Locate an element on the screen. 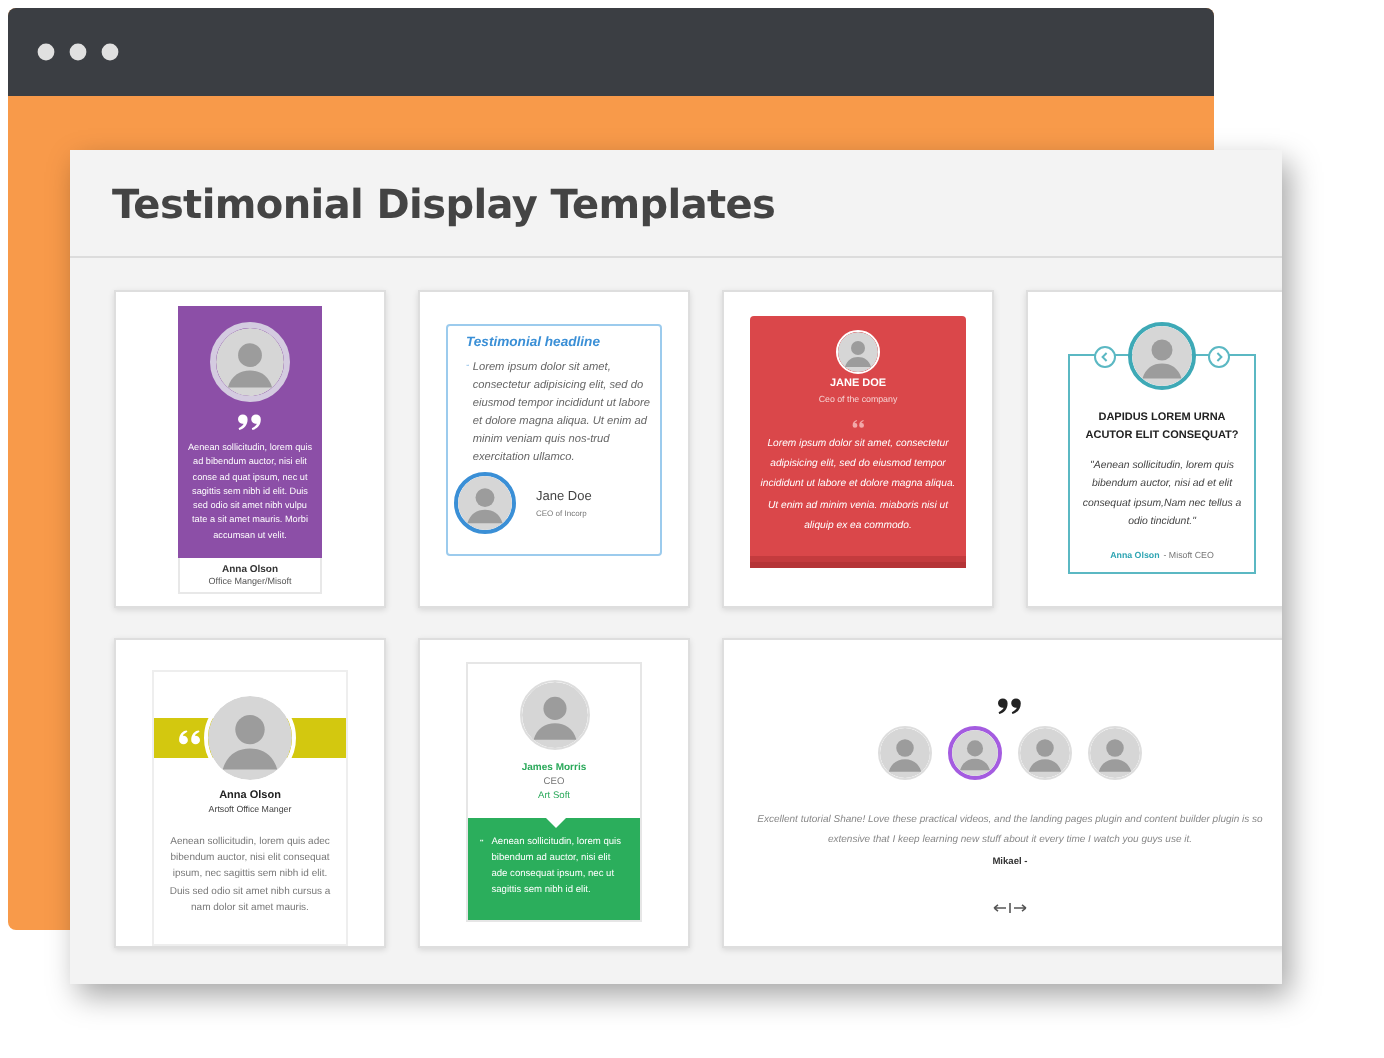  pointer-icon is located at coordinates (556, 823).